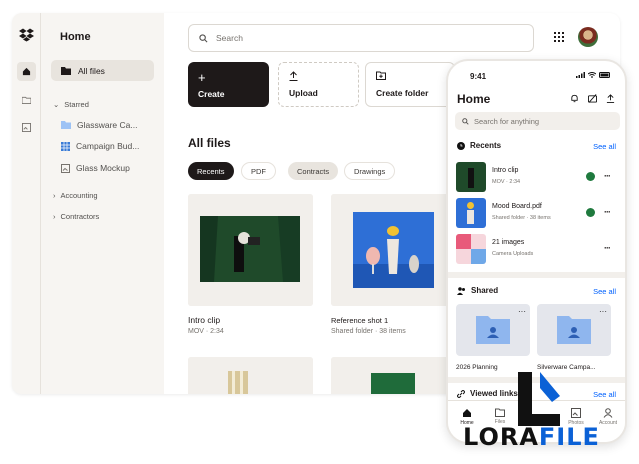  Describe the element at coordinates (467, 413) in the screenshot. I see `home-icon` at that location.